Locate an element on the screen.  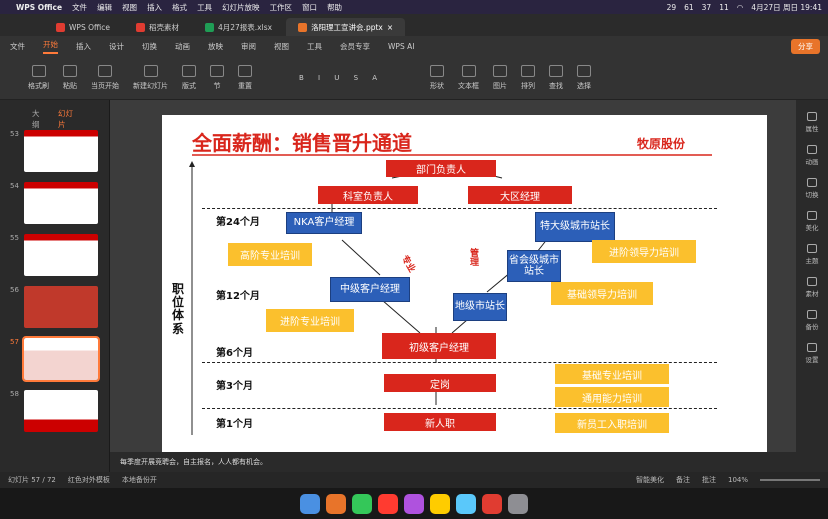
play-from-current-button: 当页开始 is located at coordinates (105, 77).